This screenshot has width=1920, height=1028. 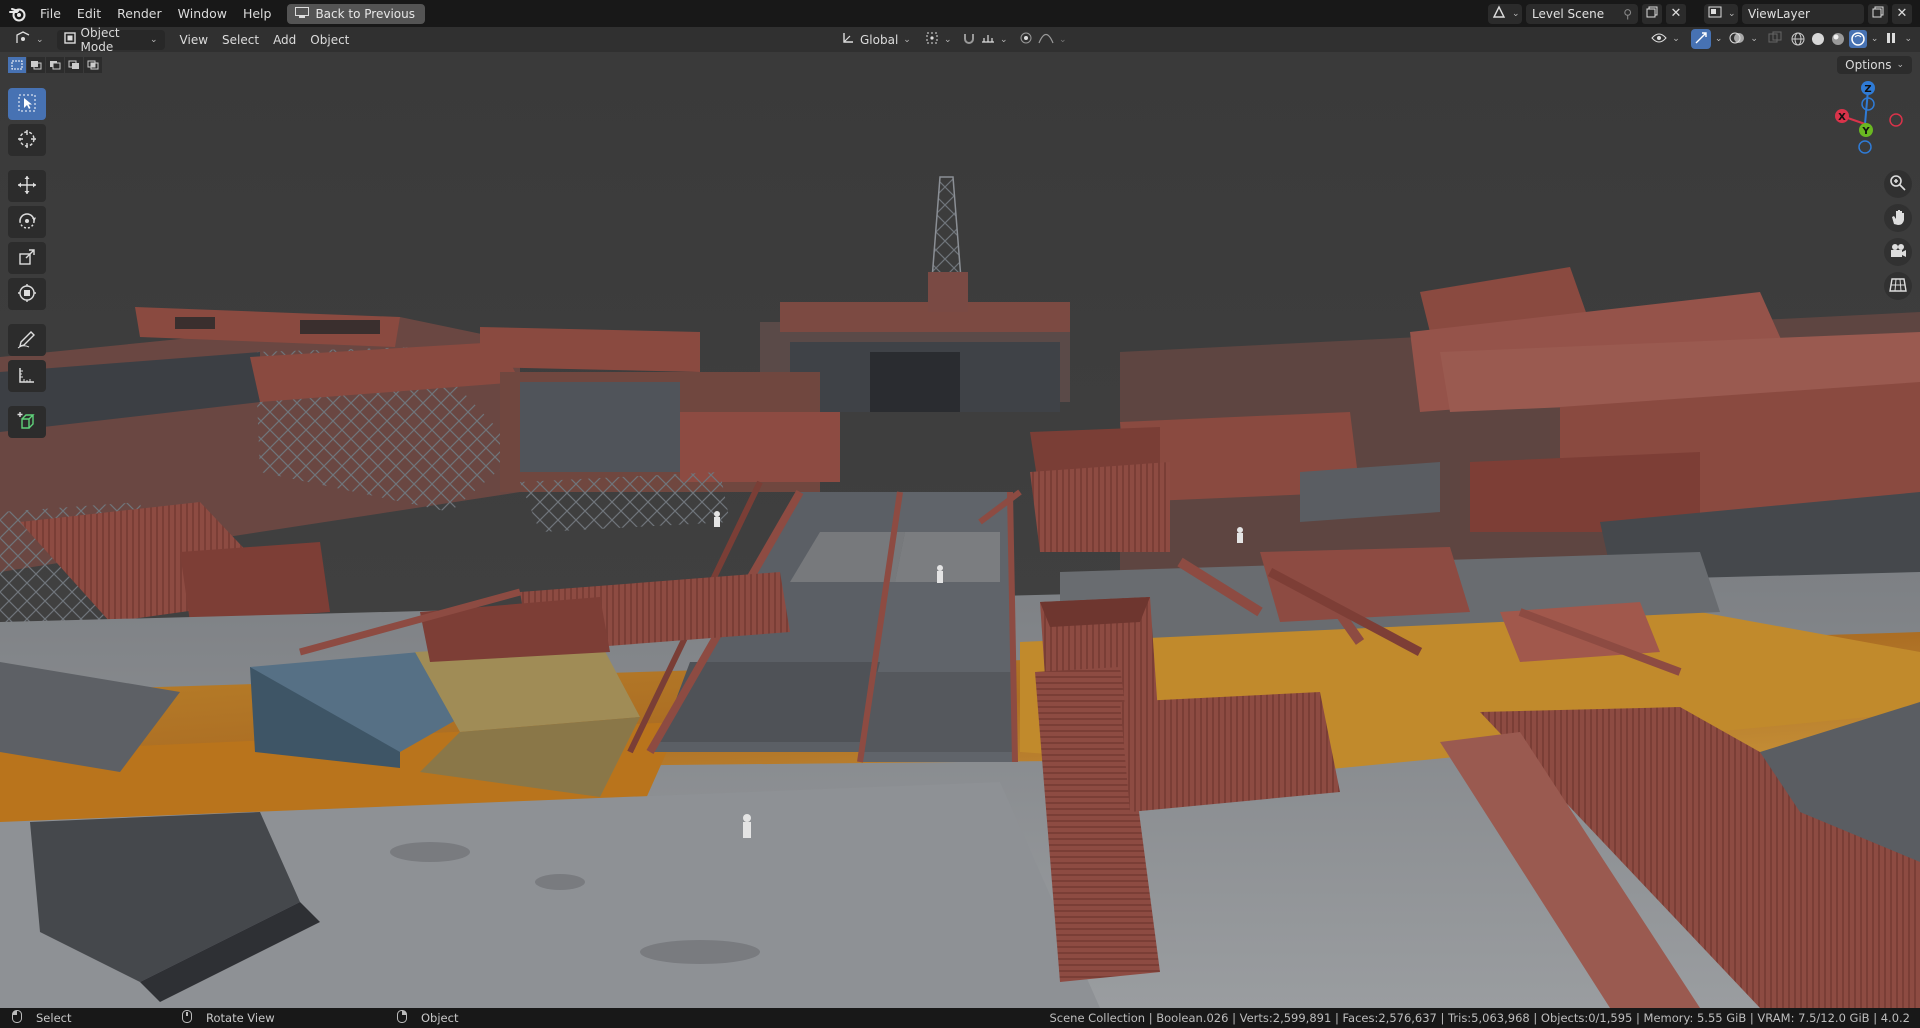 I want to click on scale-tool, so click(x=27, y=258).